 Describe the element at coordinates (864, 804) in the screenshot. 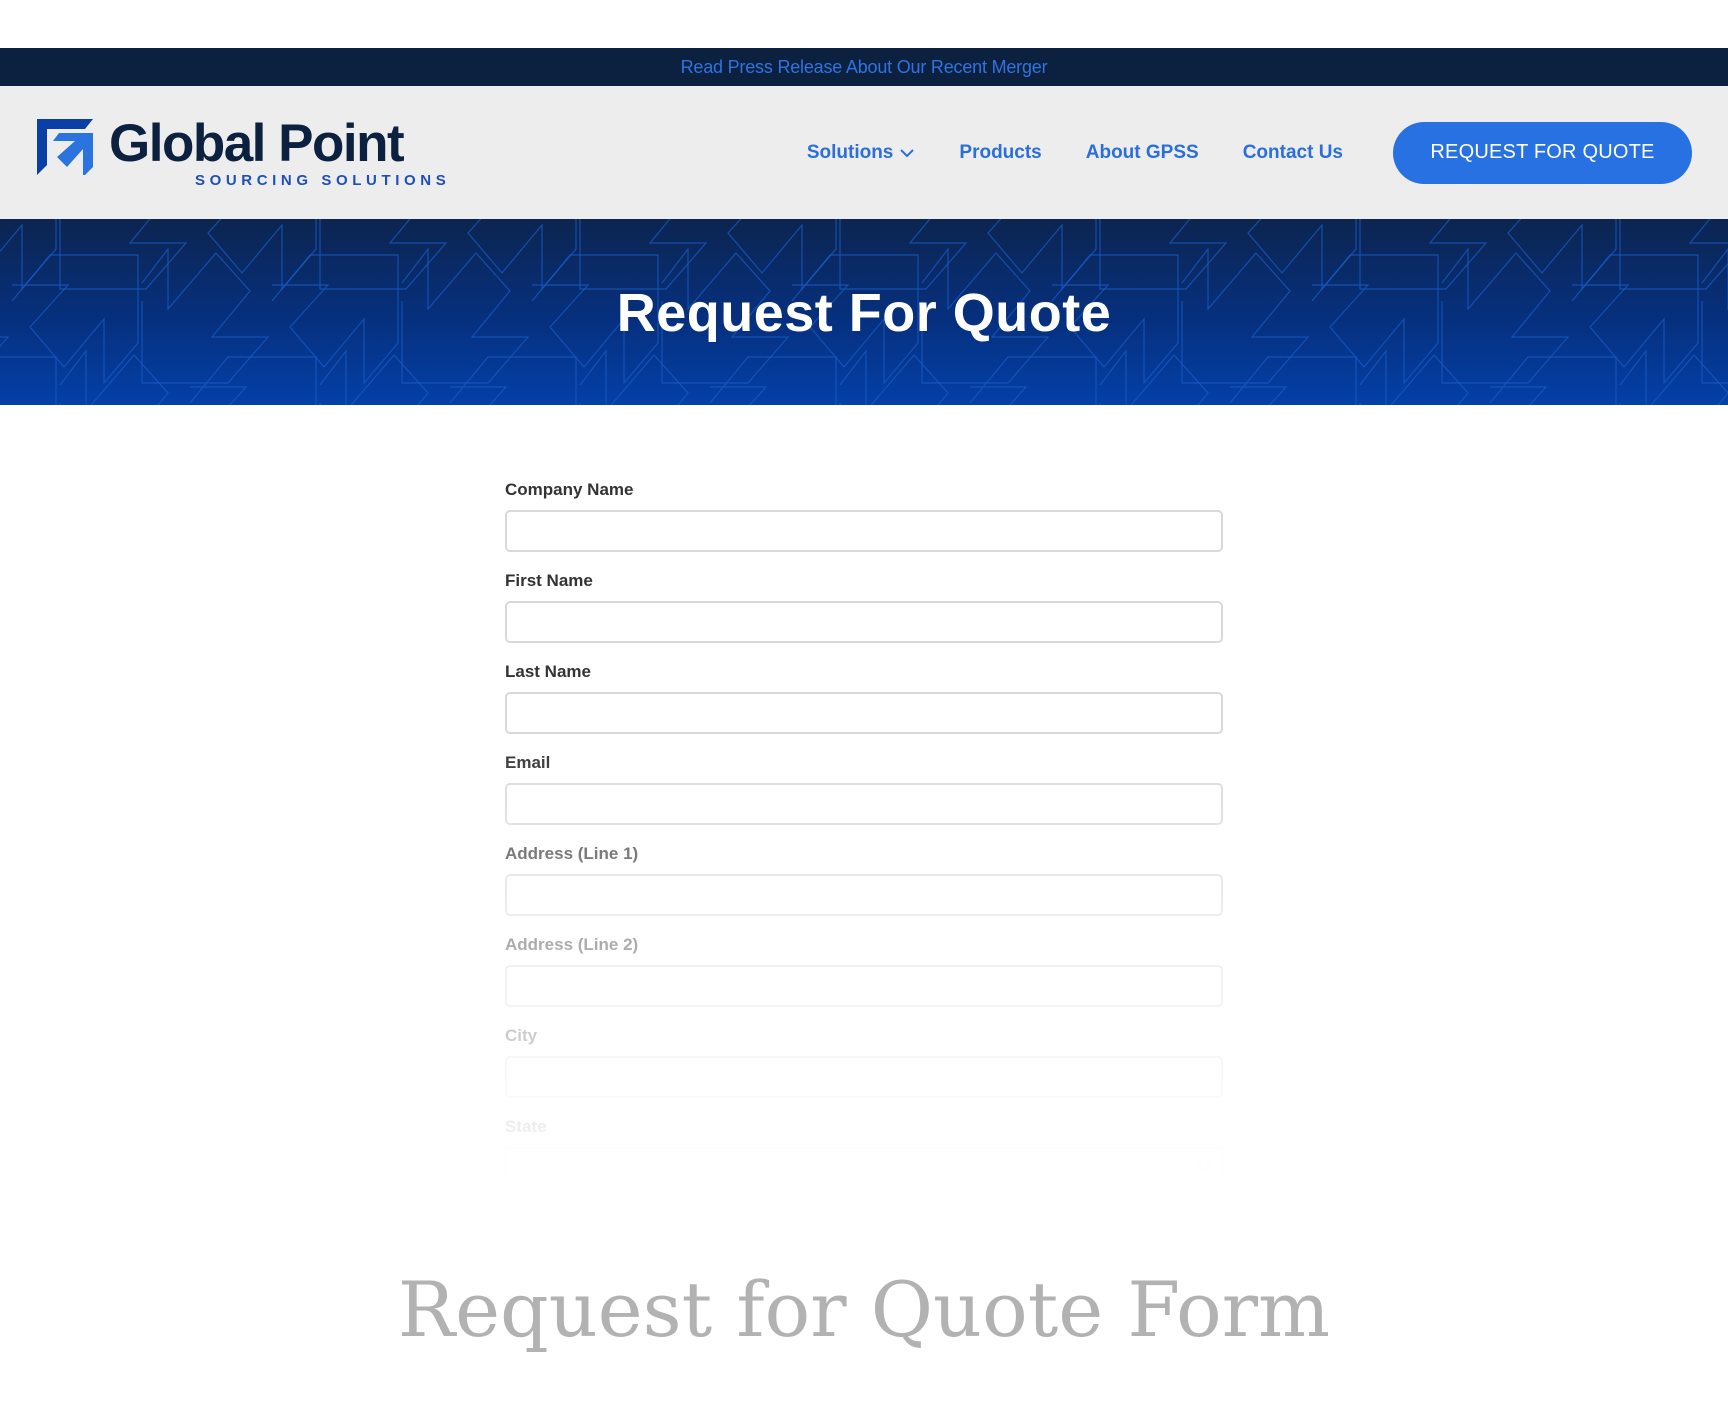

I see `email-input` at that location.